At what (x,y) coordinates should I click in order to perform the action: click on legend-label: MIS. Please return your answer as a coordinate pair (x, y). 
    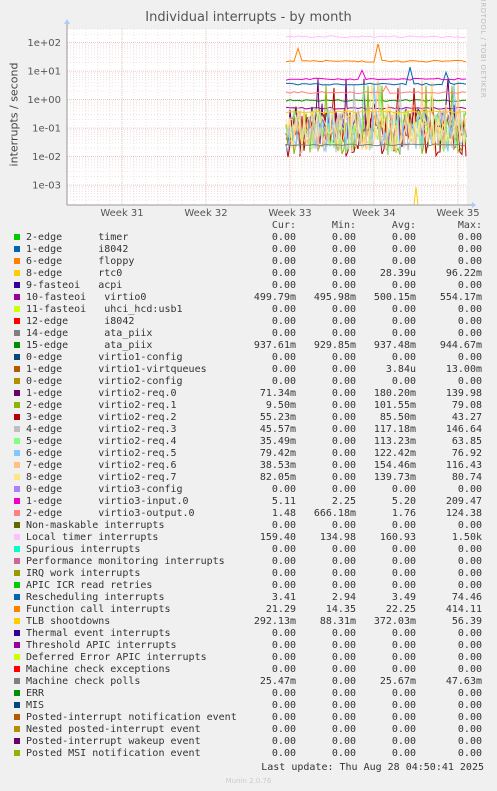
    Looking at the image, I should click on (35, 705).